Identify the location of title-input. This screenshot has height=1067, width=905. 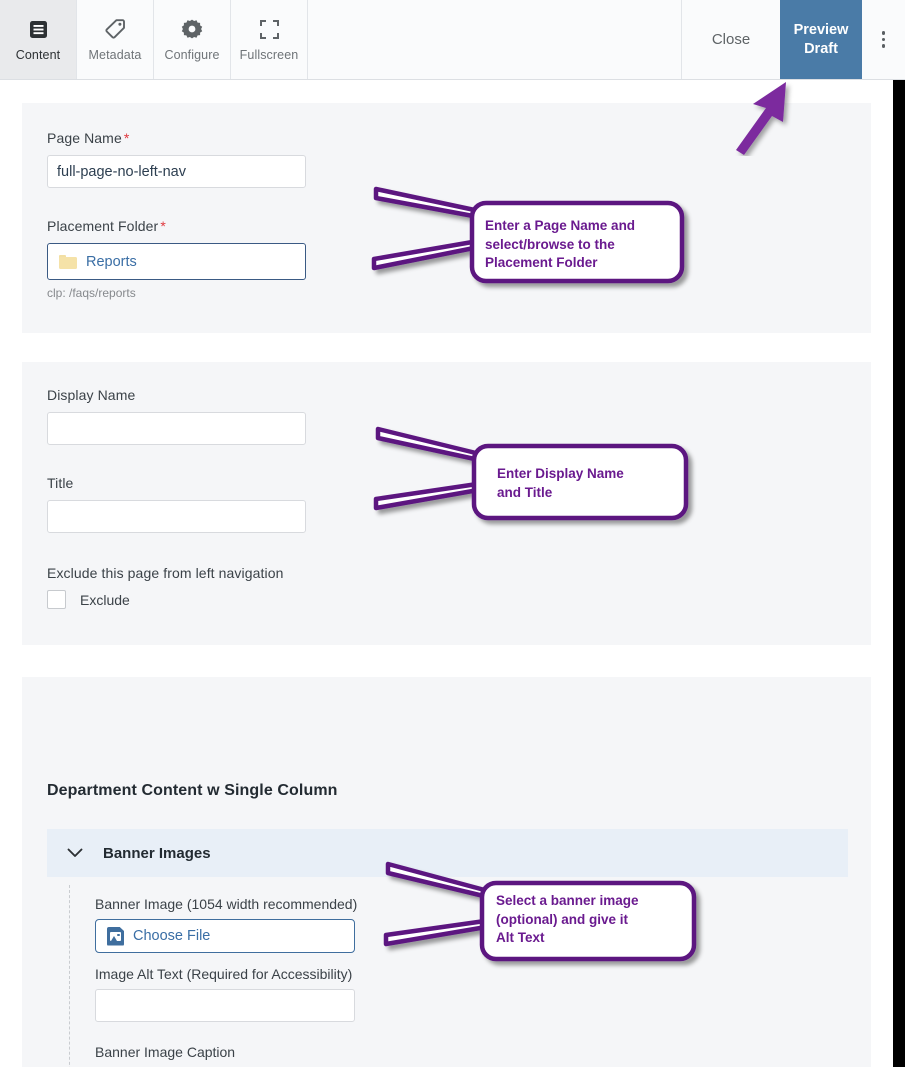
(176, 516).